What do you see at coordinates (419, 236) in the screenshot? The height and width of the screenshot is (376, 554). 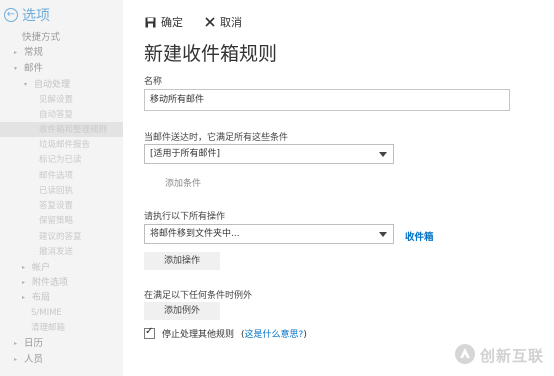 I see `target-folder-link: 收件箱` at bounding box center [419, 236].